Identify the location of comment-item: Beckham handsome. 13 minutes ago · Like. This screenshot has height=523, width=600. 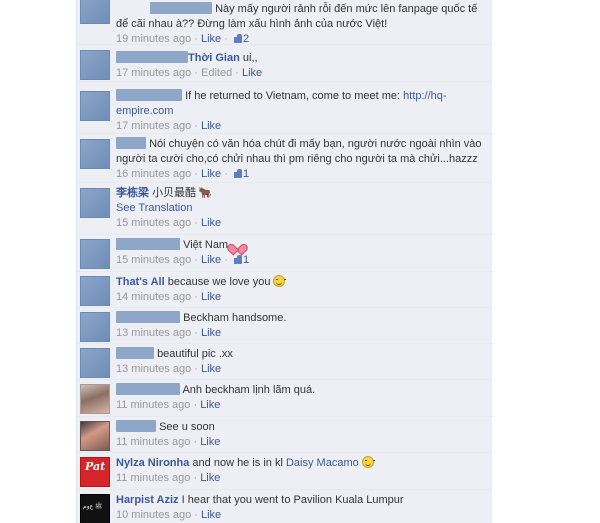
(285, 326).